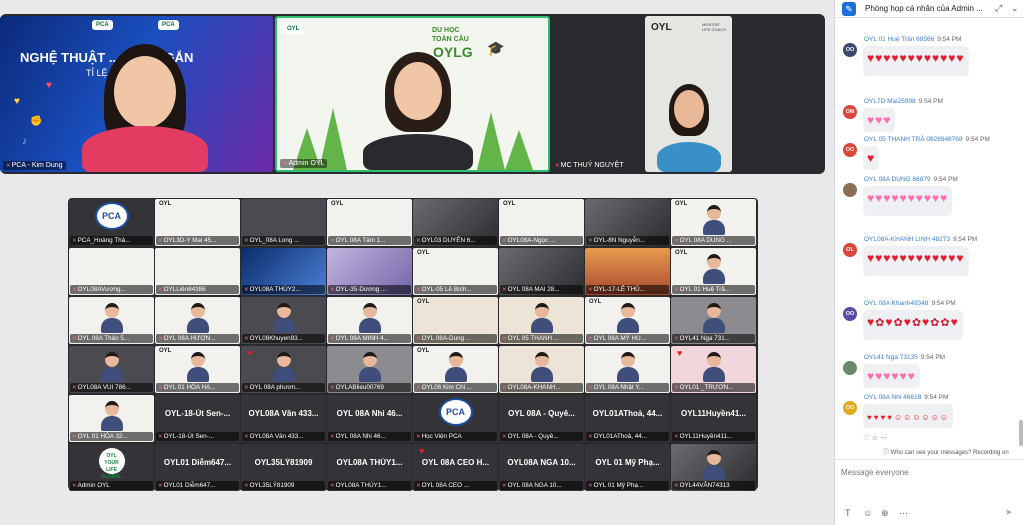  What do you see at coordinates (369, 369) in the screenshot?
I see `participant-tile: ✕OYLABlieu00769` at bounding box center [369, 369].